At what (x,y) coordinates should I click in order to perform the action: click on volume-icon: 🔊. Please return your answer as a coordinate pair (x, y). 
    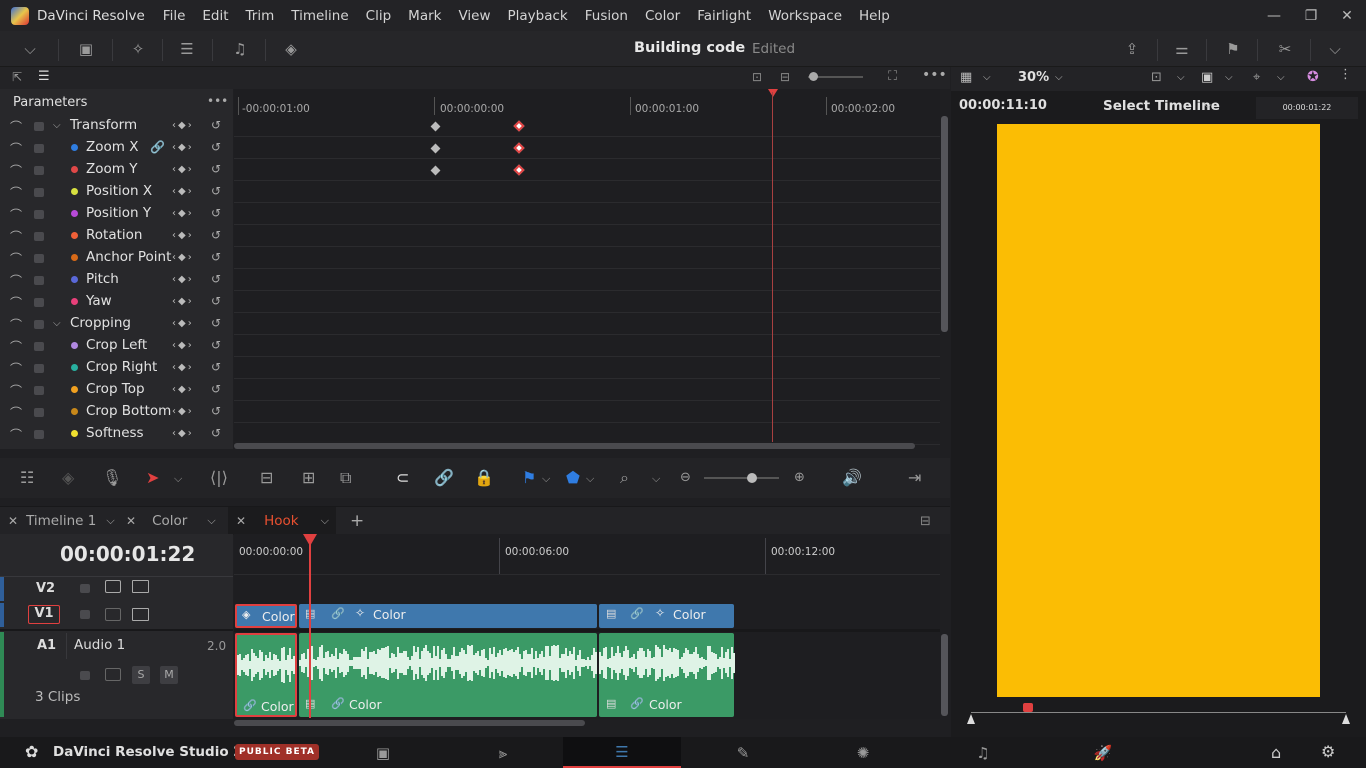
    Looking at the image, I should click on (852, 477).